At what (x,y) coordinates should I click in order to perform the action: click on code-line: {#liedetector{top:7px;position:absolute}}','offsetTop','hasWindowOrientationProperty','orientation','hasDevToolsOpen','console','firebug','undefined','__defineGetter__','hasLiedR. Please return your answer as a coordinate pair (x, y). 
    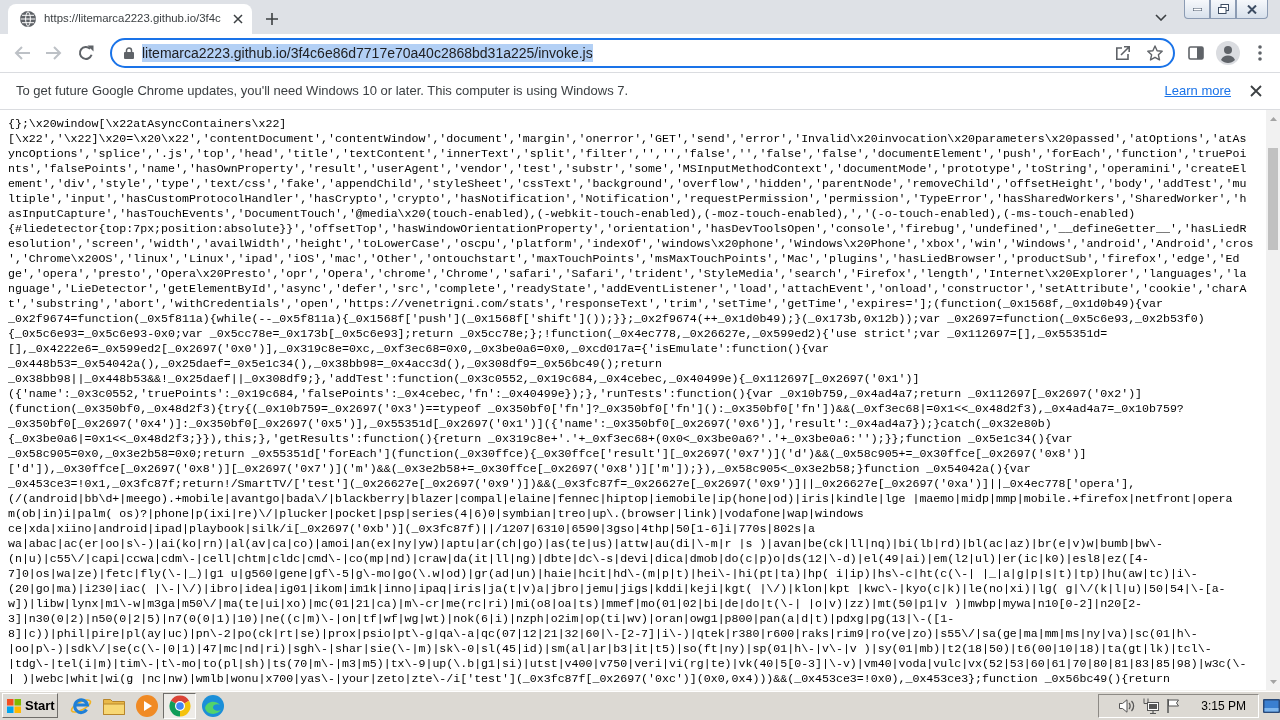
    Looking at the image, I should click on (627, 228).